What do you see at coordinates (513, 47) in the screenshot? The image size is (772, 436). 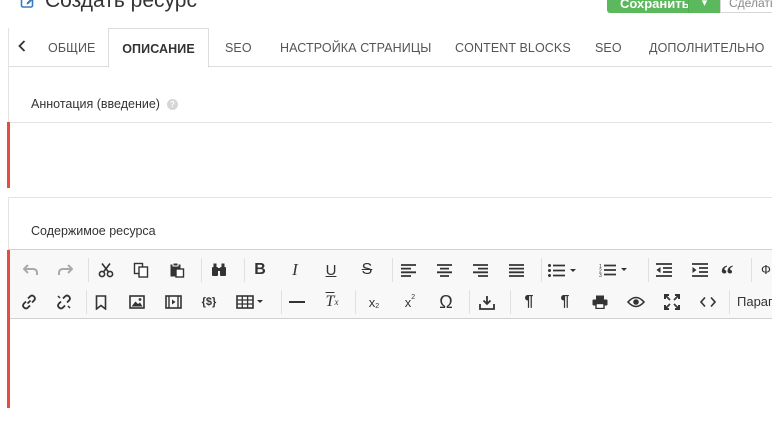 I see `tab-content-blocks: CONTENT BLOCKS` at bounding box center [513, 47].